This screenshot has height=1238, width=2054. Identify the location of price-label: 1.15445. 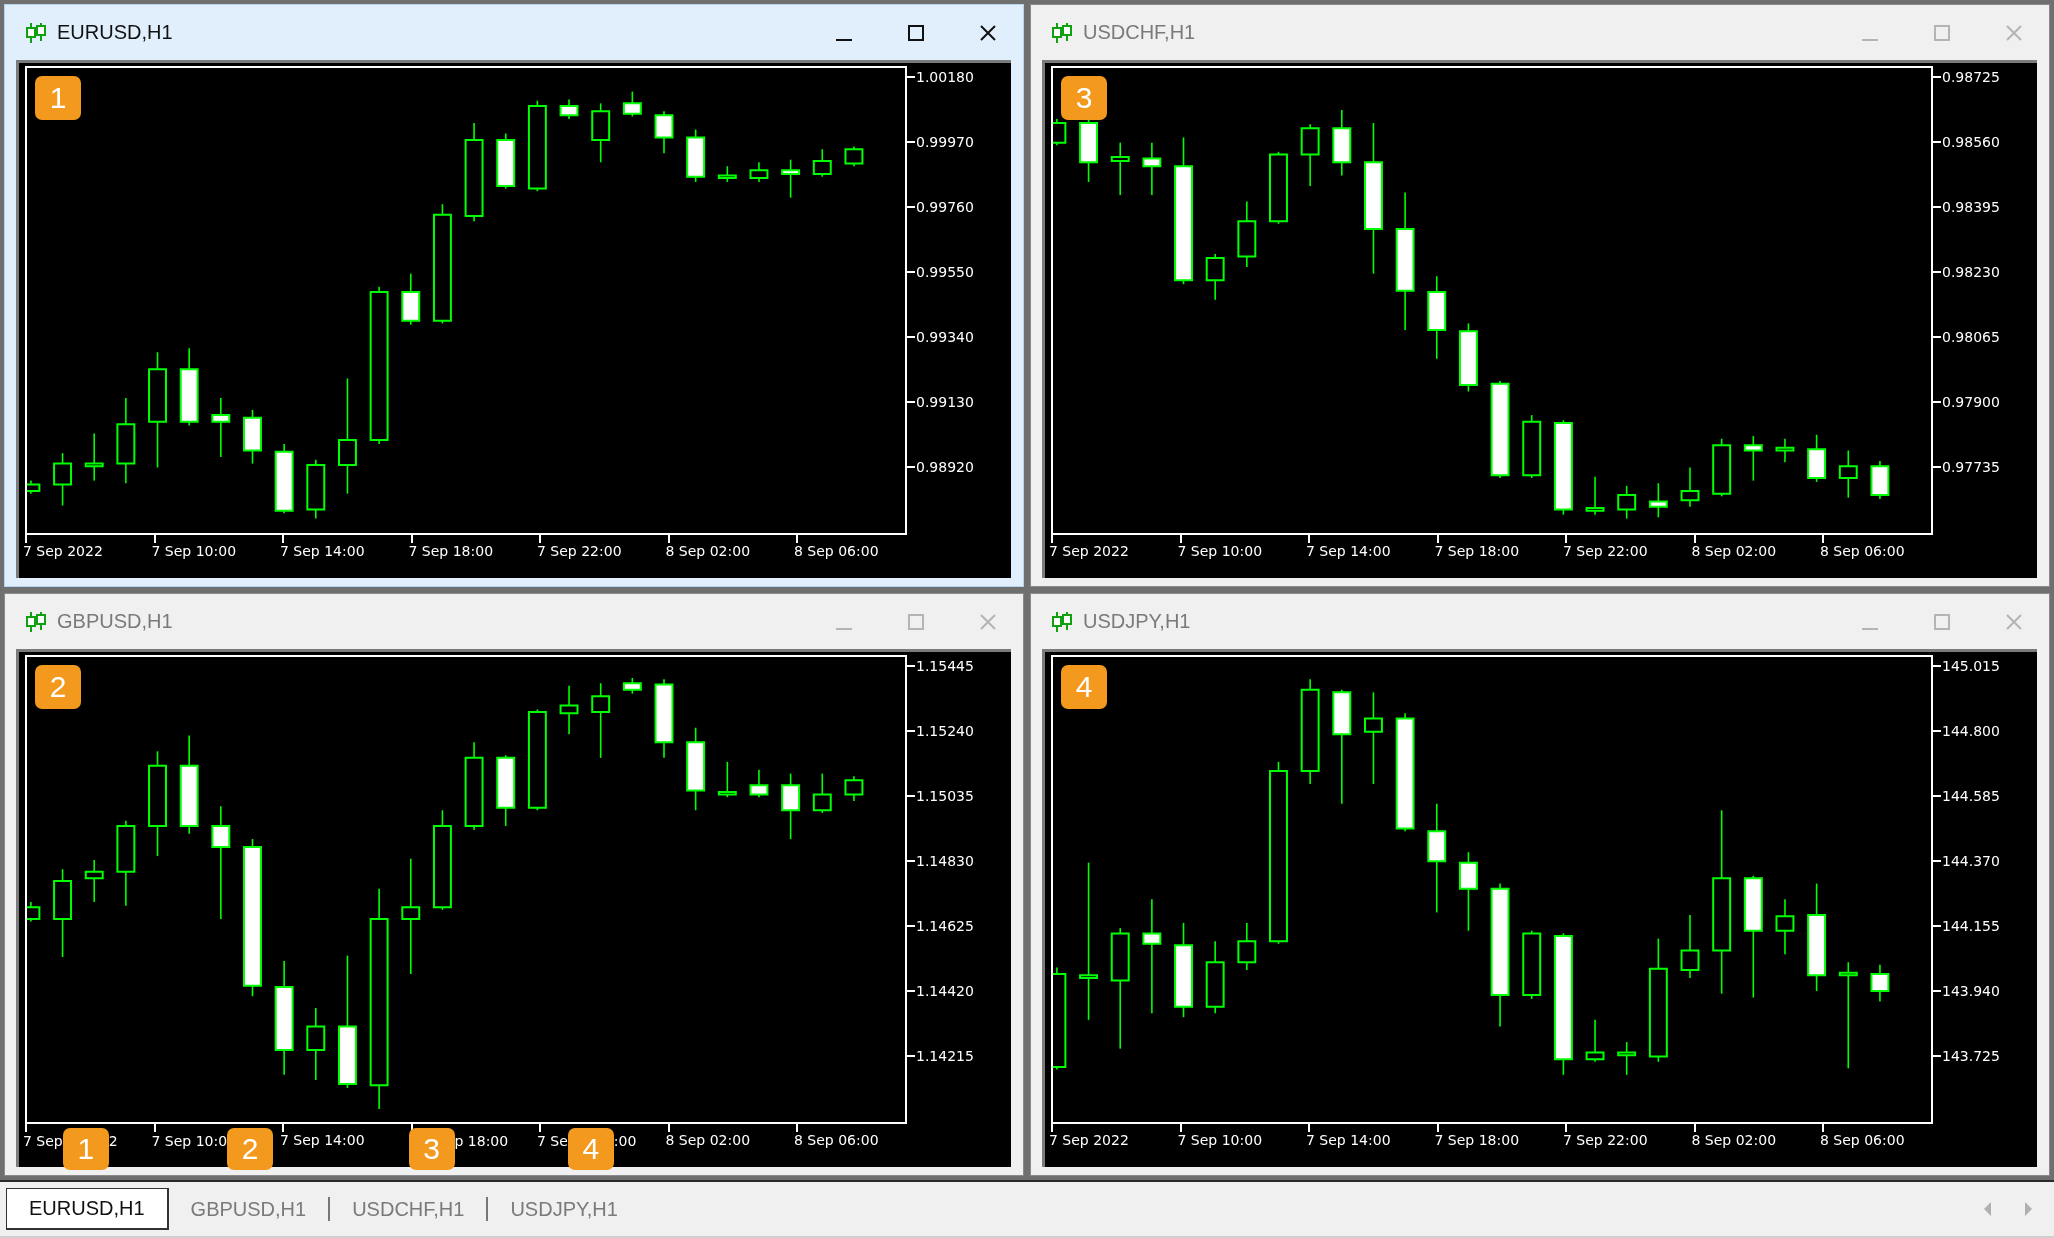
(945, 665).